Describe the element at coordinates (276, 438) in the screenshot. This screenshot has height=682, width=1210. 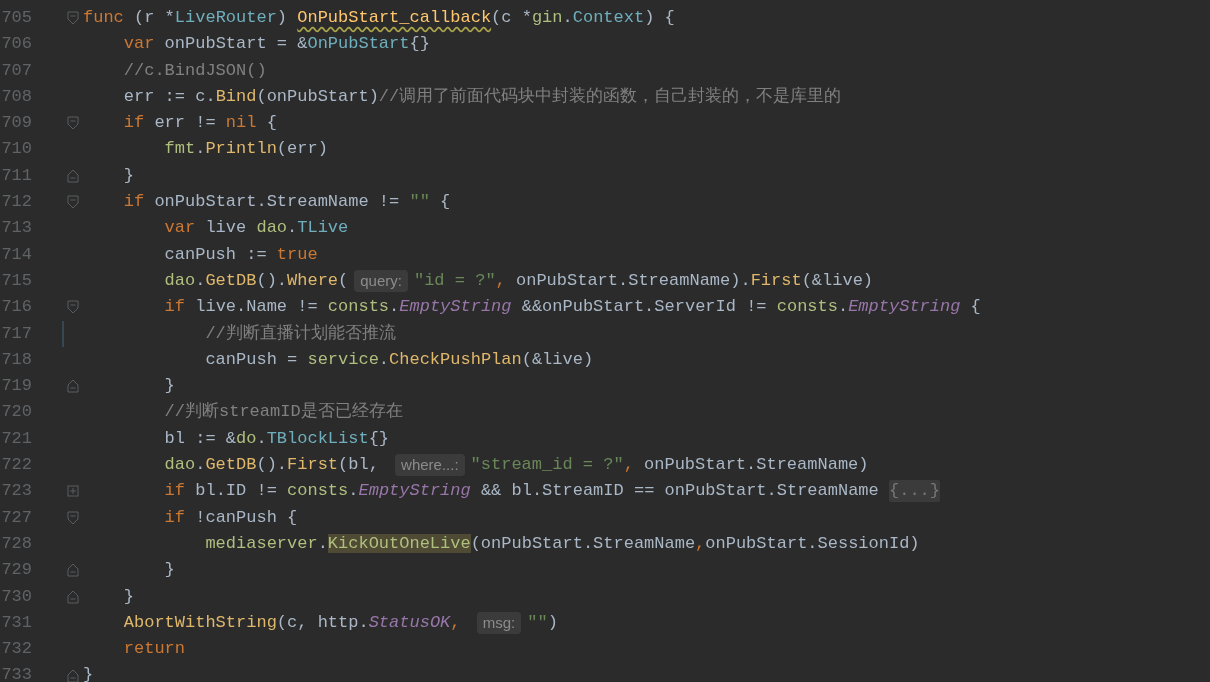
I see `code-text: bl := &do.TBlockList{}` at that location.